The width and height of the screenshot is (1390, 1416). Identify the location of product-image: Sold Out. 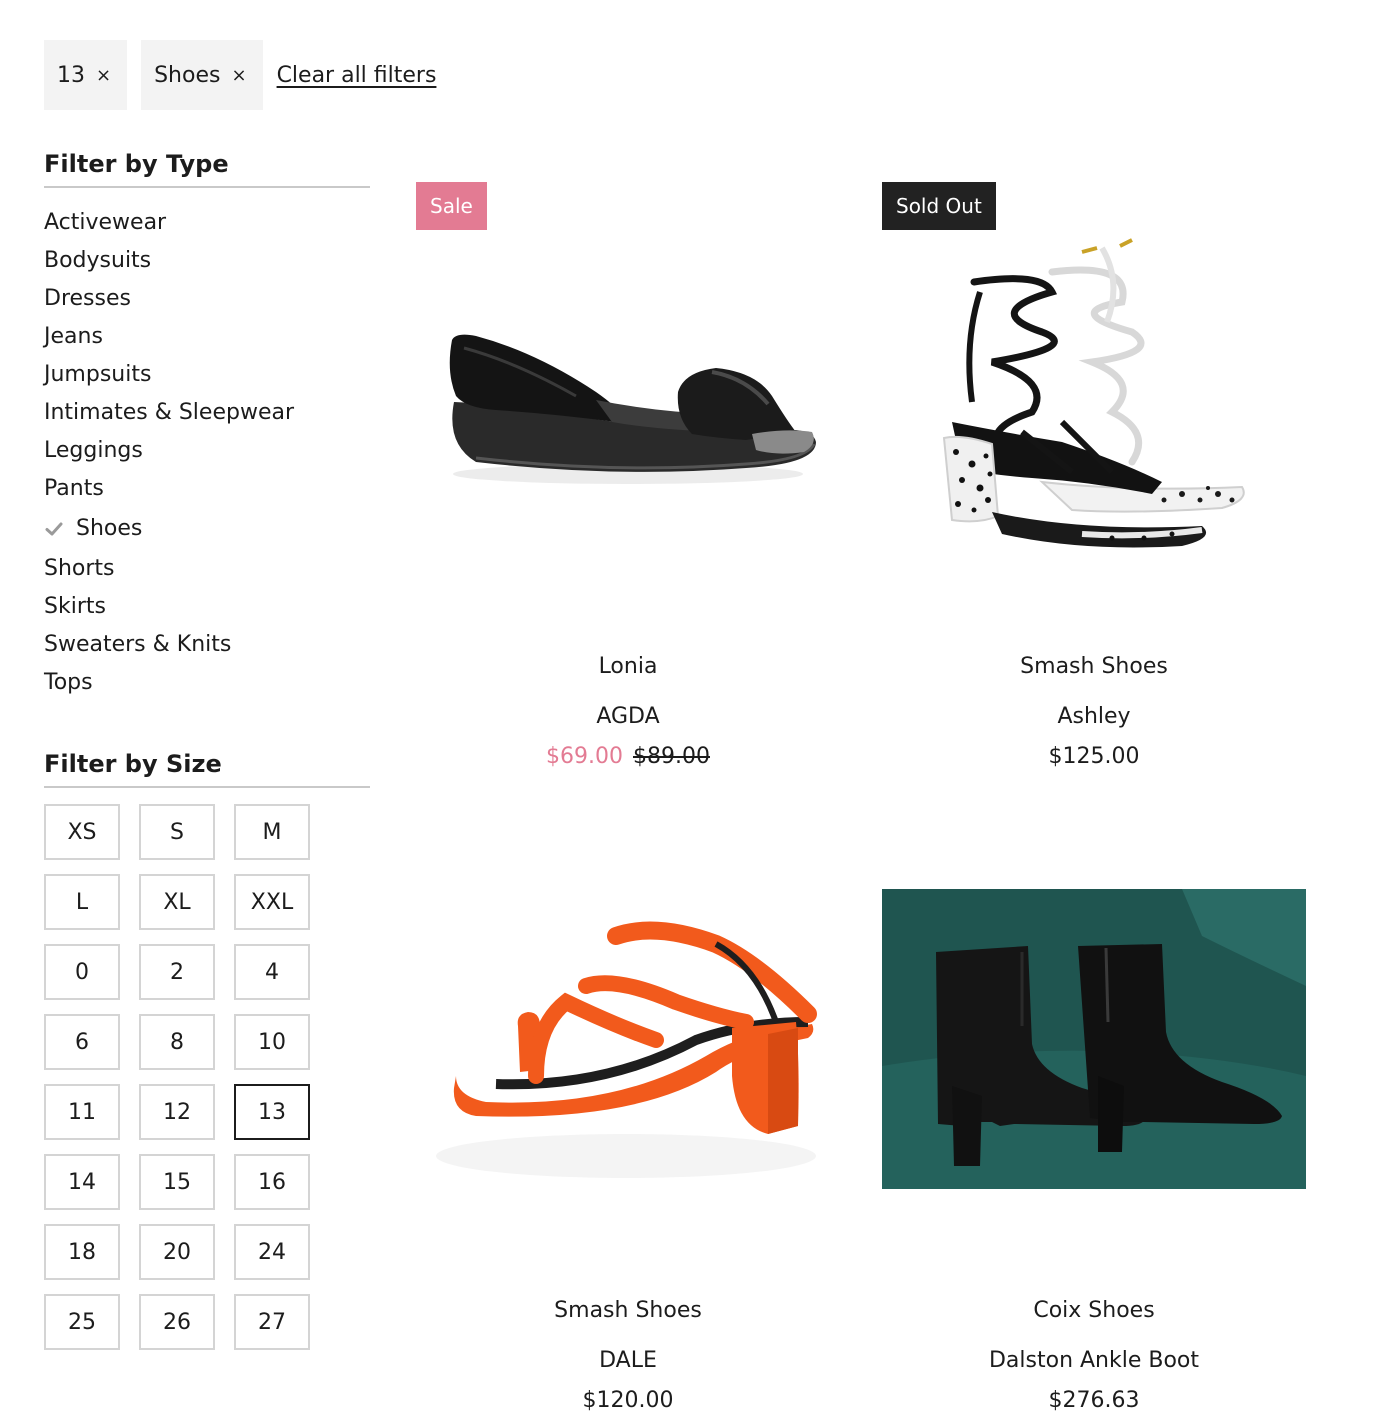
(1094, 394).